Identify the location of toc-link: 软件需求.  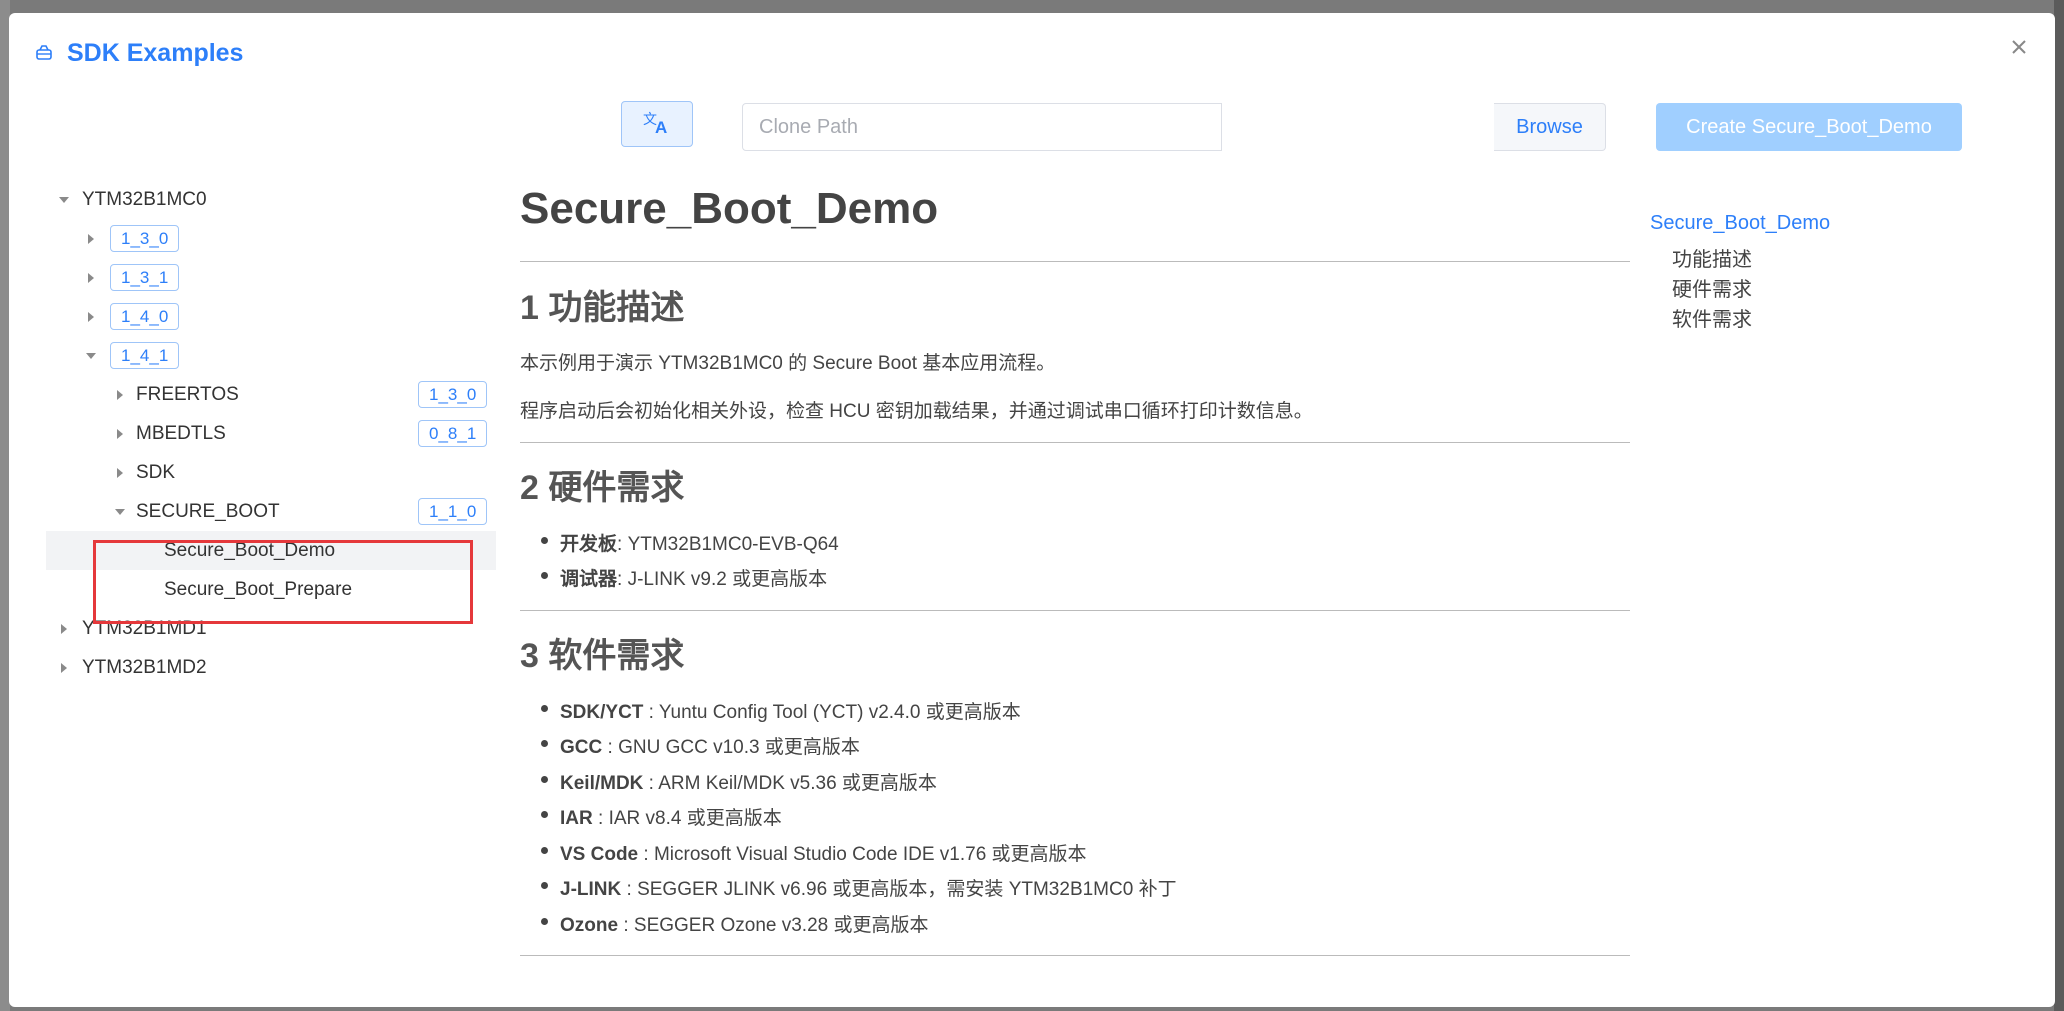
(1712, 317).